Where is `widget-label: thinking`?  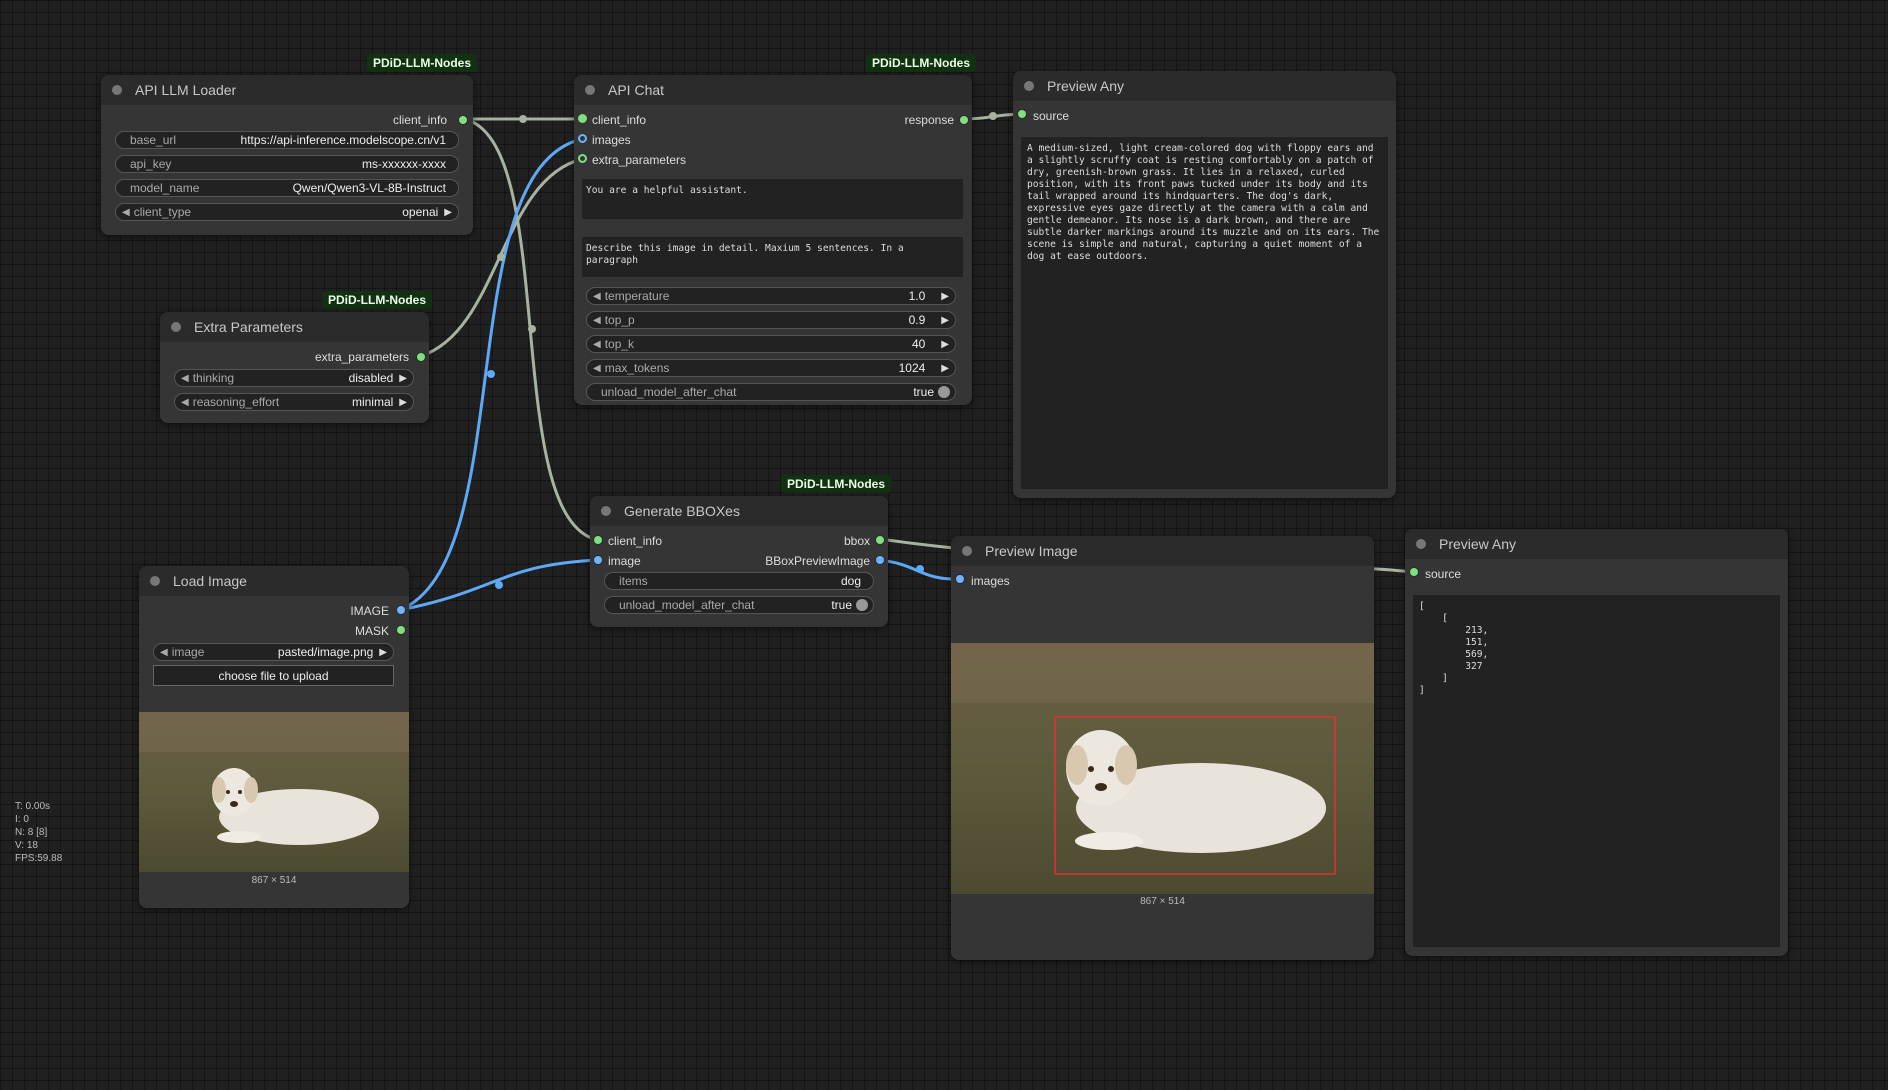 widget-label: thinking is located at coordinates (213, 378).